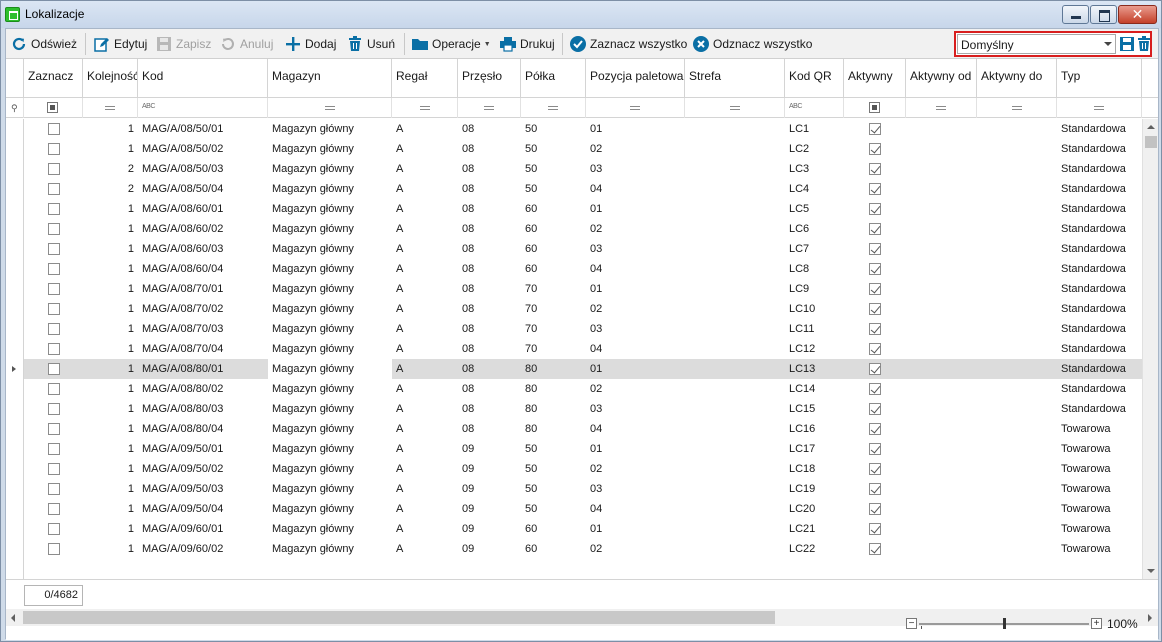 The width and height of the screenshot is (1162, 642). What do you see at coordinates (553, 129) in the screenshot?
I see `grid-cell: 50` at bounding box center [553, 129].